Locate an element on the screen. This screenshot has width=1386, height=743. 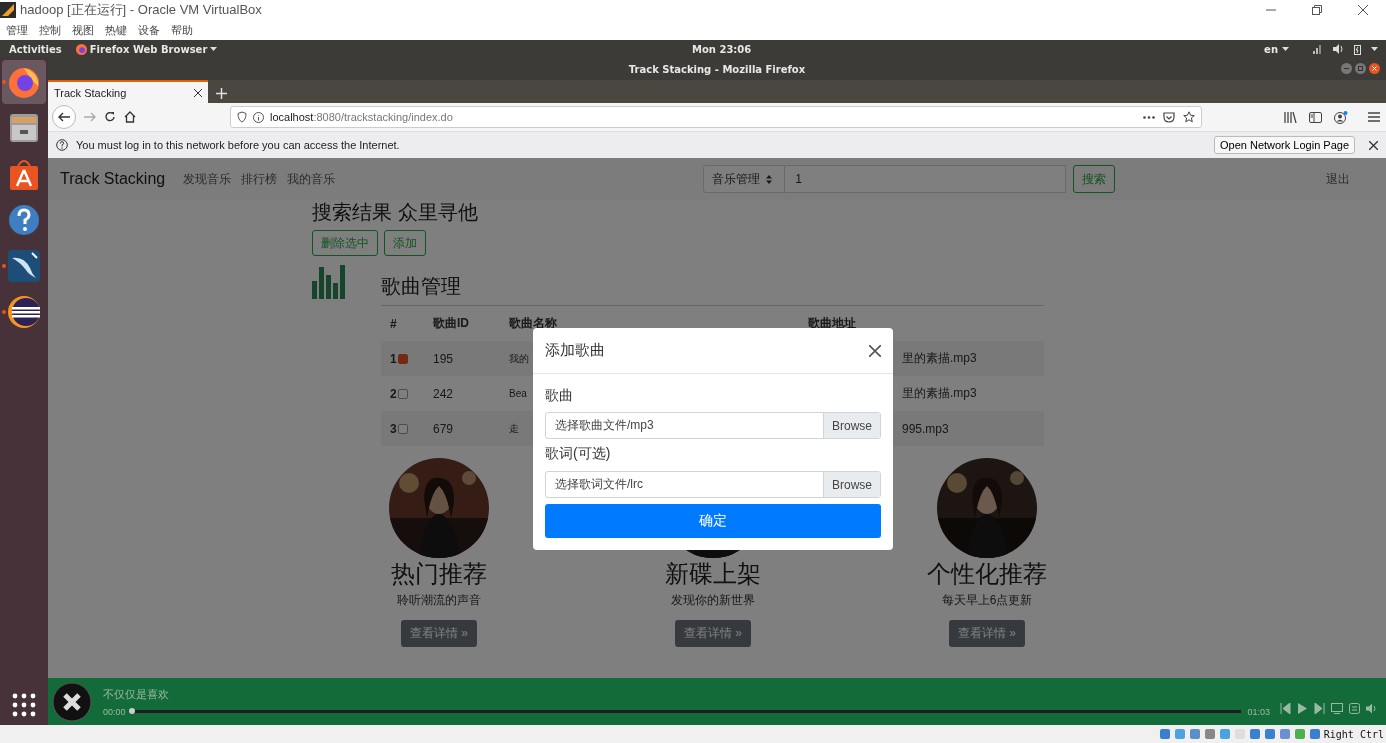
screen-icon is located at coordinates (1337, 708).